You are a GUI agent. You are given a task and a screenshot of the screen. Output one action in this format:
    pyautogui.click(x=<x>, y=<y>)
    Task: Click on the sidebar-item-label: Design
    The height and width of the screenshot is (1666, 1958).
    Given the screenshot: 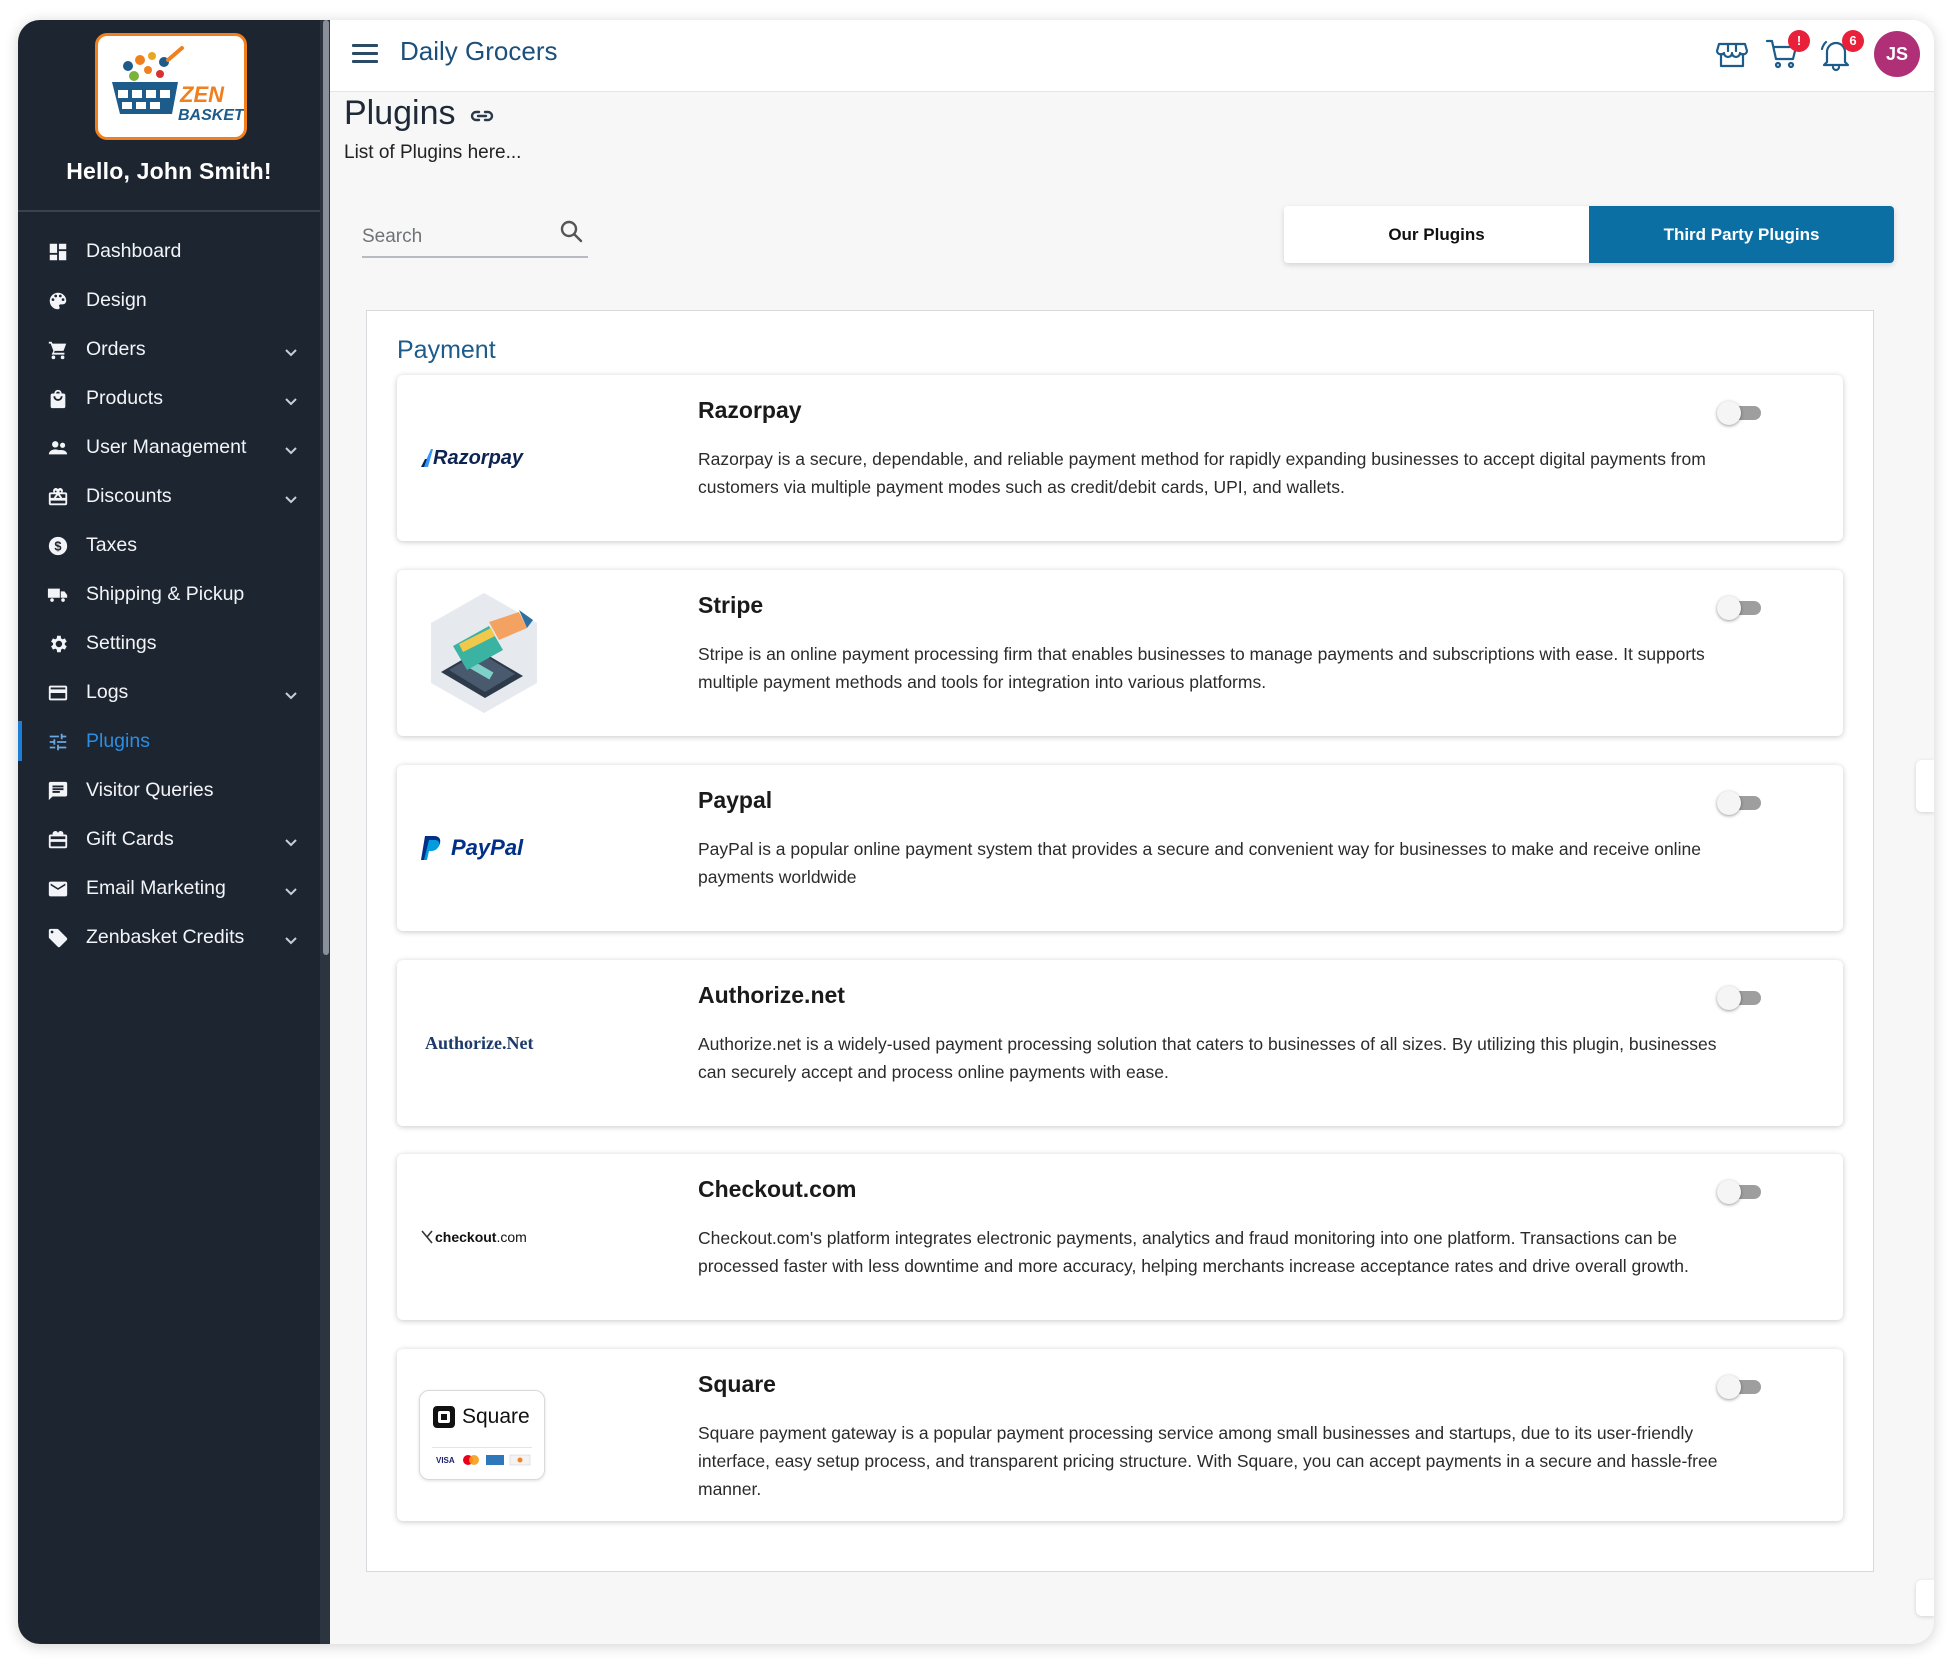 What is the action you would take?
    pyautogui.click(x=116, y=300)
    